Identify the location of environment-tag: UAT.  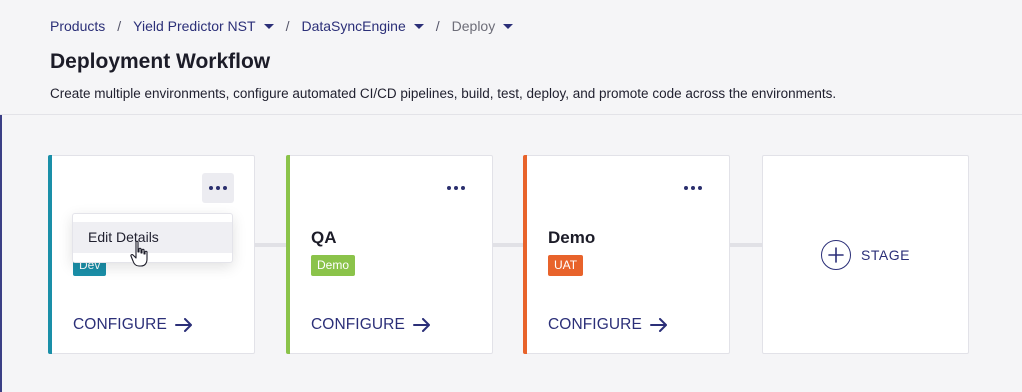
(566, 265).